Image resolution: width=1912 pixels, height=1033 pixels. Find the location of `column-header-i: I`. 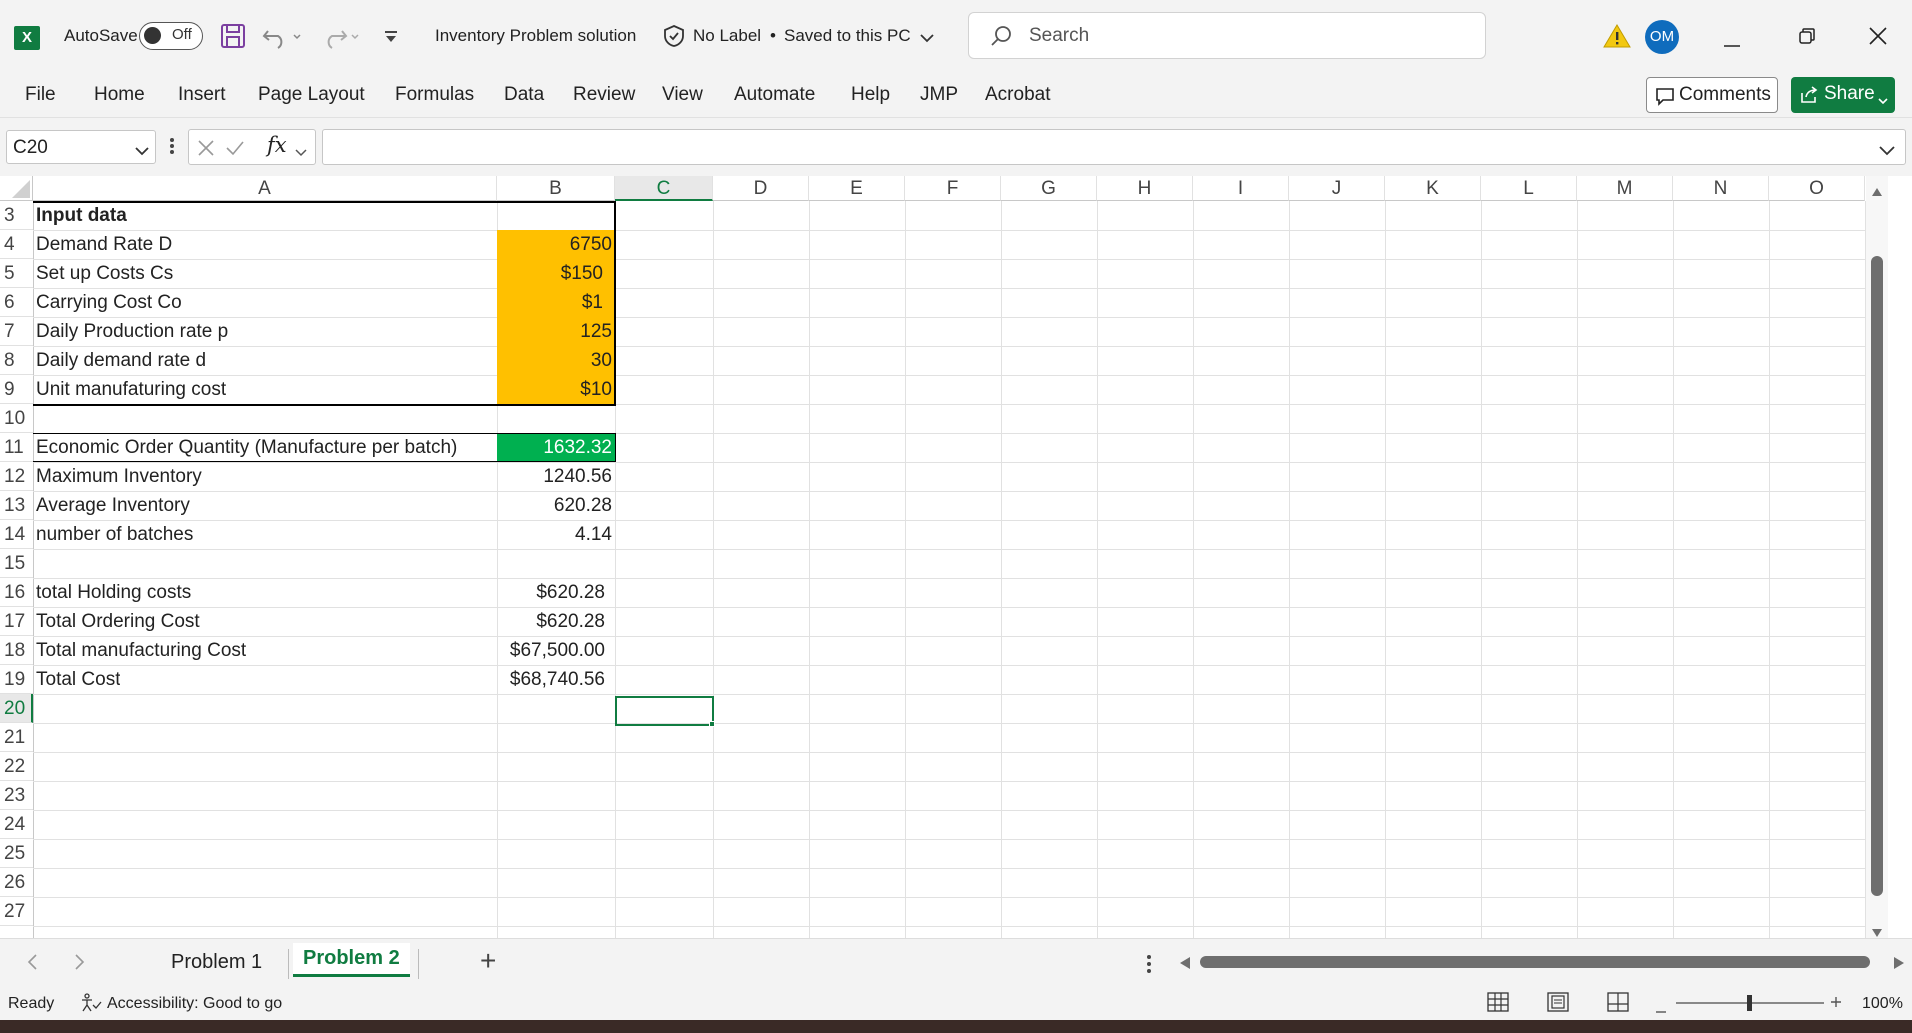

column-header-i: I is located at coordinates (1241, 188).